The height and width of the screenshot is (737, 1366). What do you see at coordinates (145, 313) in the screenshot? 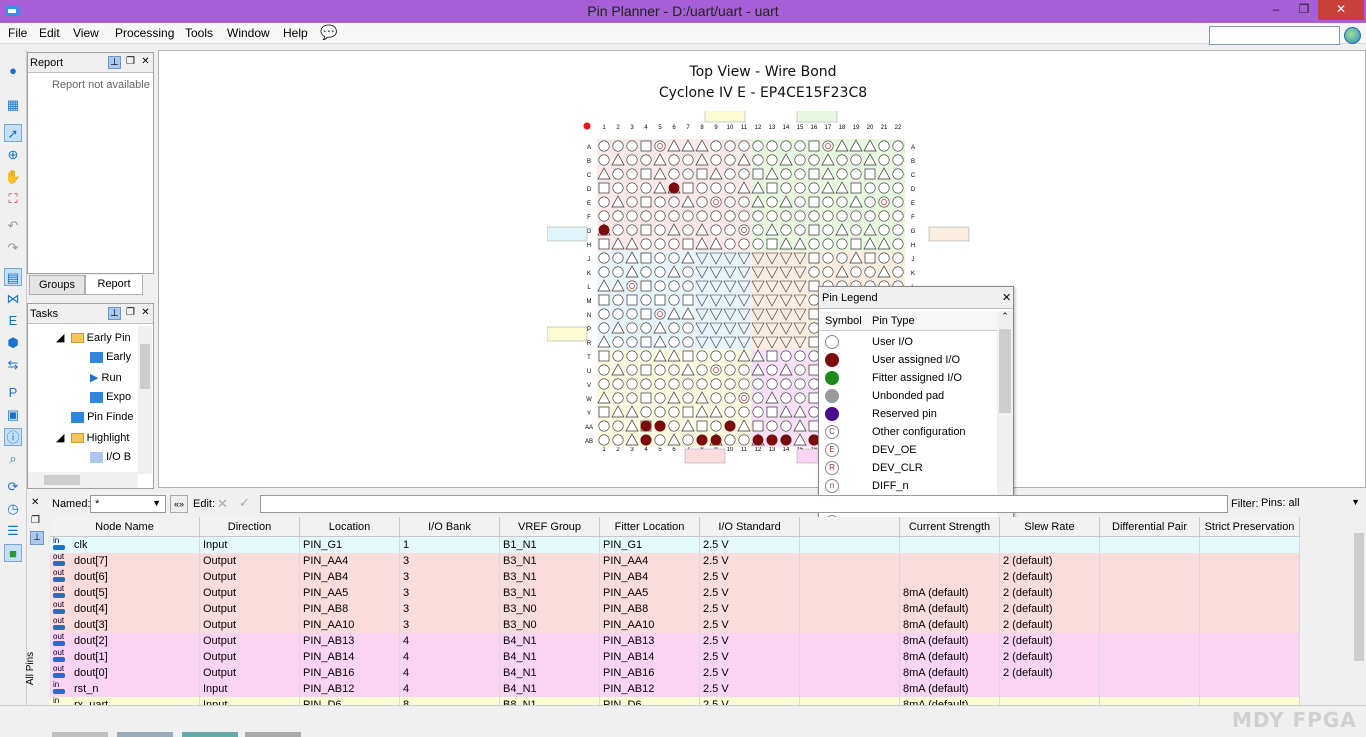
I see `close-panel-icon: ✕` at bounding box center [145, 313].